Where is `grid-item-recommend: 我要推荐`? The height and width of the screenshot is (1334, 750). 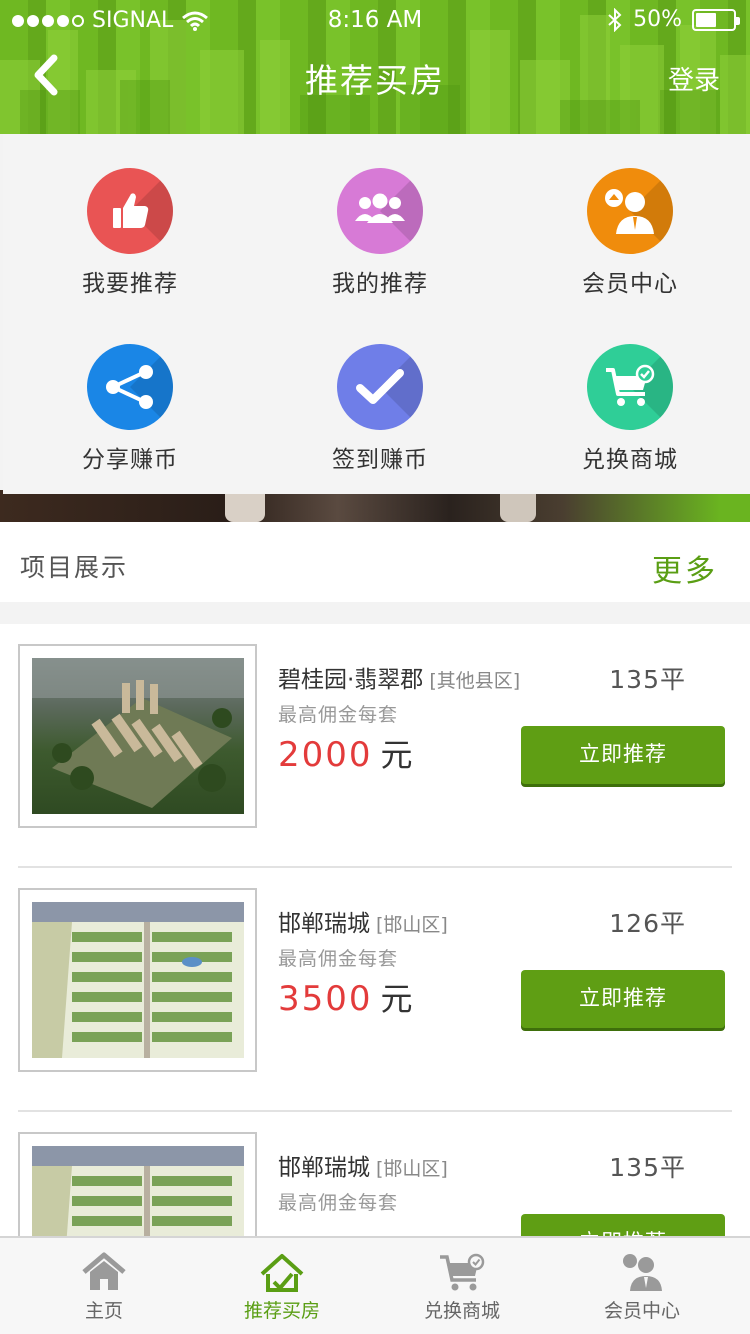
grid-item-recommend: 我要推荐 is located at coordinates (130, 222).